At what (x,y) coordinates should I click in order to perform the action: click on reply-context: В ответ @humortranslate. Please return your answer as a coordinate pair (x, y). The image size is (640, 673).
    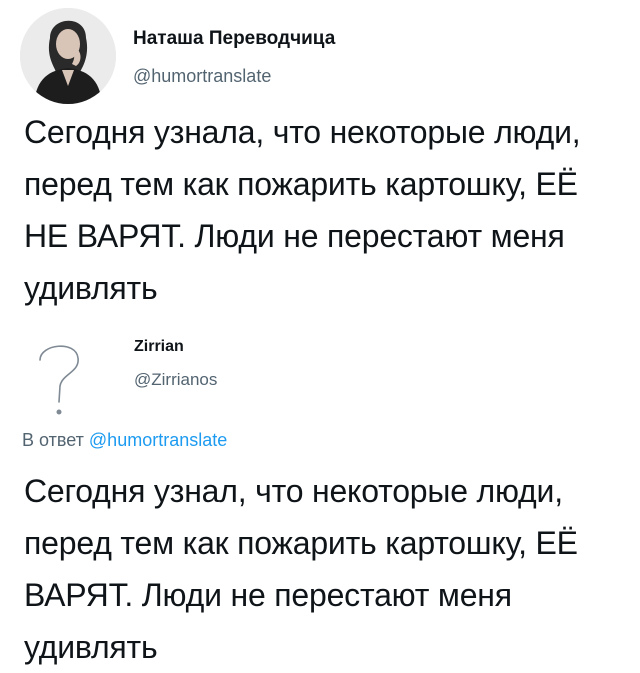
    Looking at the image, I should click on (124, 440).